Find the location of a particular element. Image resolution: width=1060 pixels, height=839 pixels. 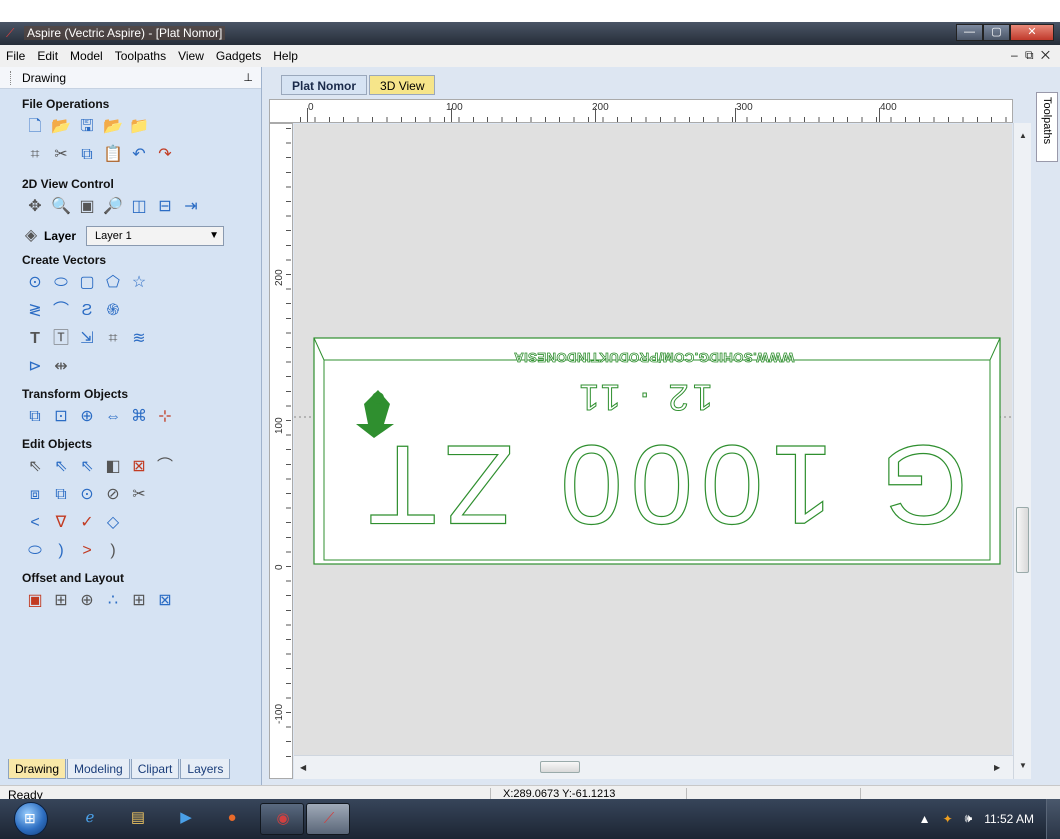

text-fit-icon: ≋ is located at coordinates (139, 339).